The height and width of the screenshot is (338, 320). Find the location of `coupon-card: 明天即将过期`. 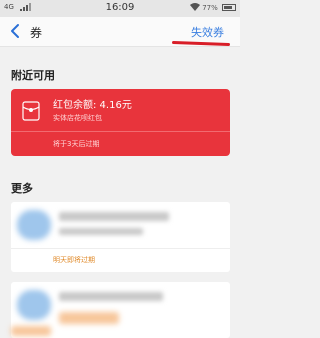

coupon-card: 明天即将过期 is located at coordinates (120, 237).